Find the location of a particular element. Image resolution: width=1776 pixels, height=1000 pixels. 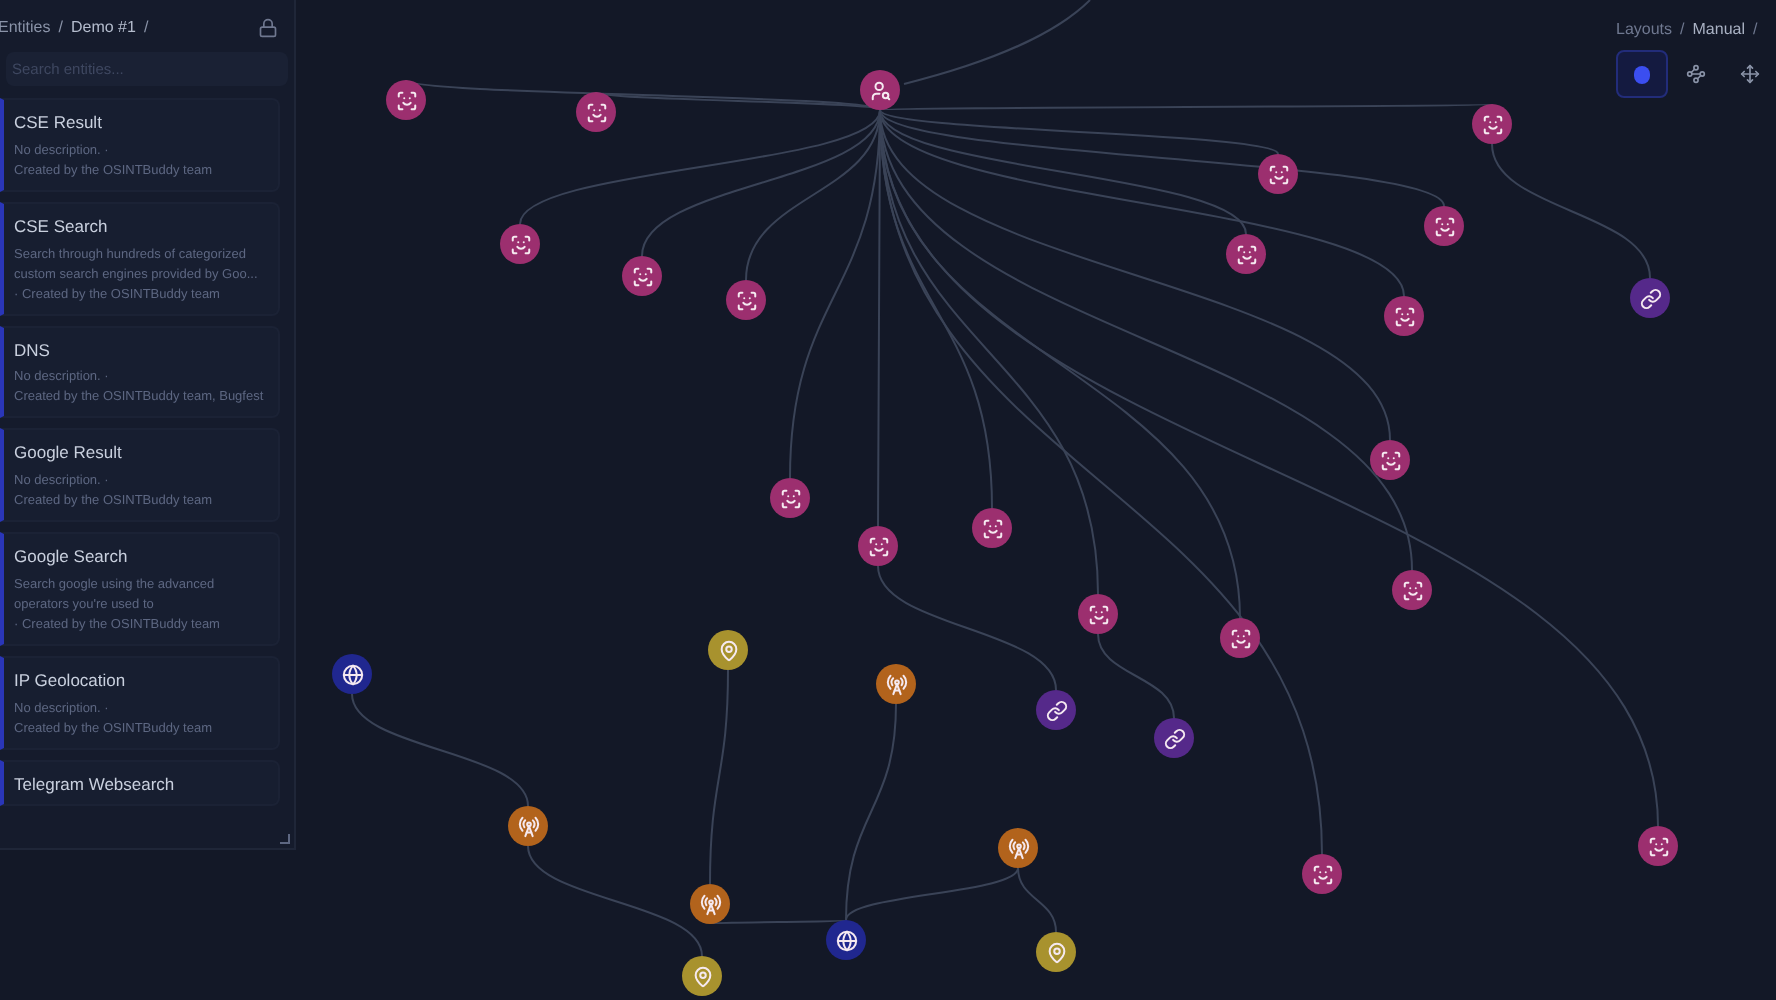

breadcrumb-link: Layouts is located at coordinates (1644, 30).